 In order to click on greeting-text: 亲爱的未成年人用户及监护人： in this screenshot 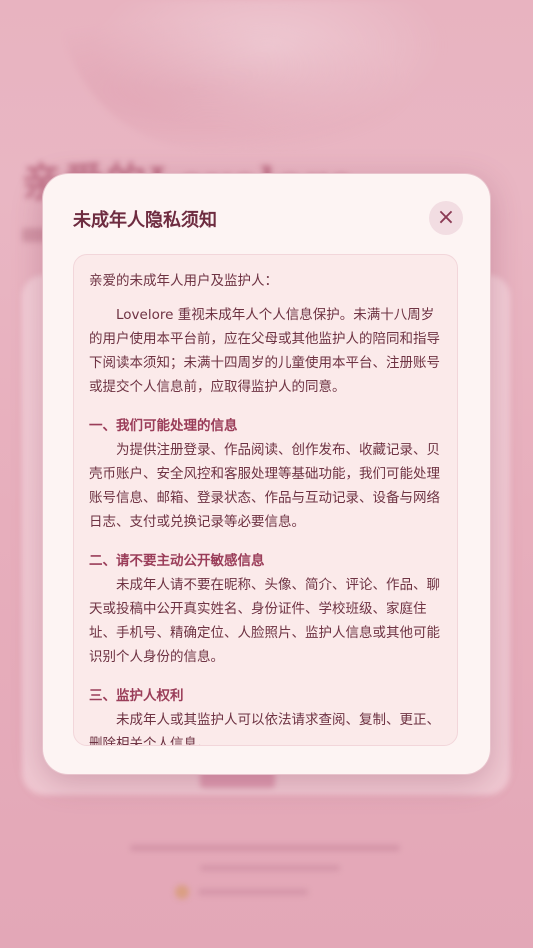, I will do `click(183, 281)`.